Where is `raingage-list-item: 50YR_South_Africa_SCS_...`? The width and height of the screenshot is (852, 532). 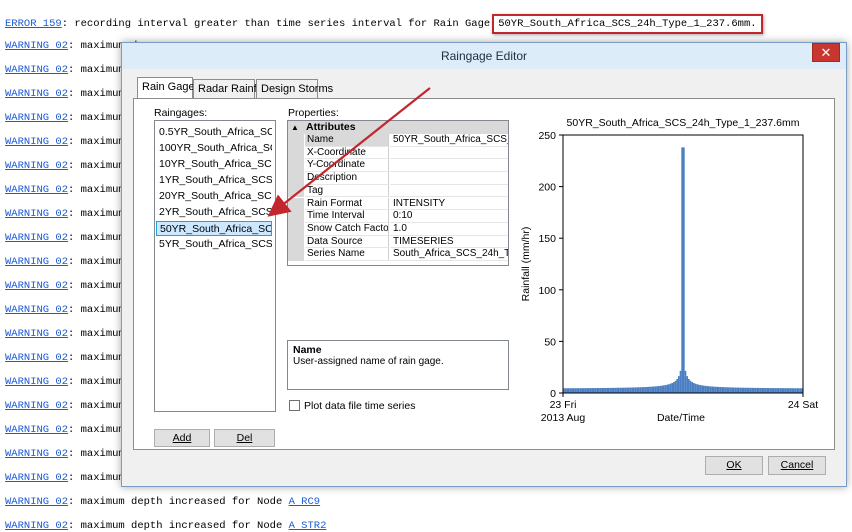
raingage-list-item: 50YR_South_Africa_SCS_... is located at coordinates (214, 228).